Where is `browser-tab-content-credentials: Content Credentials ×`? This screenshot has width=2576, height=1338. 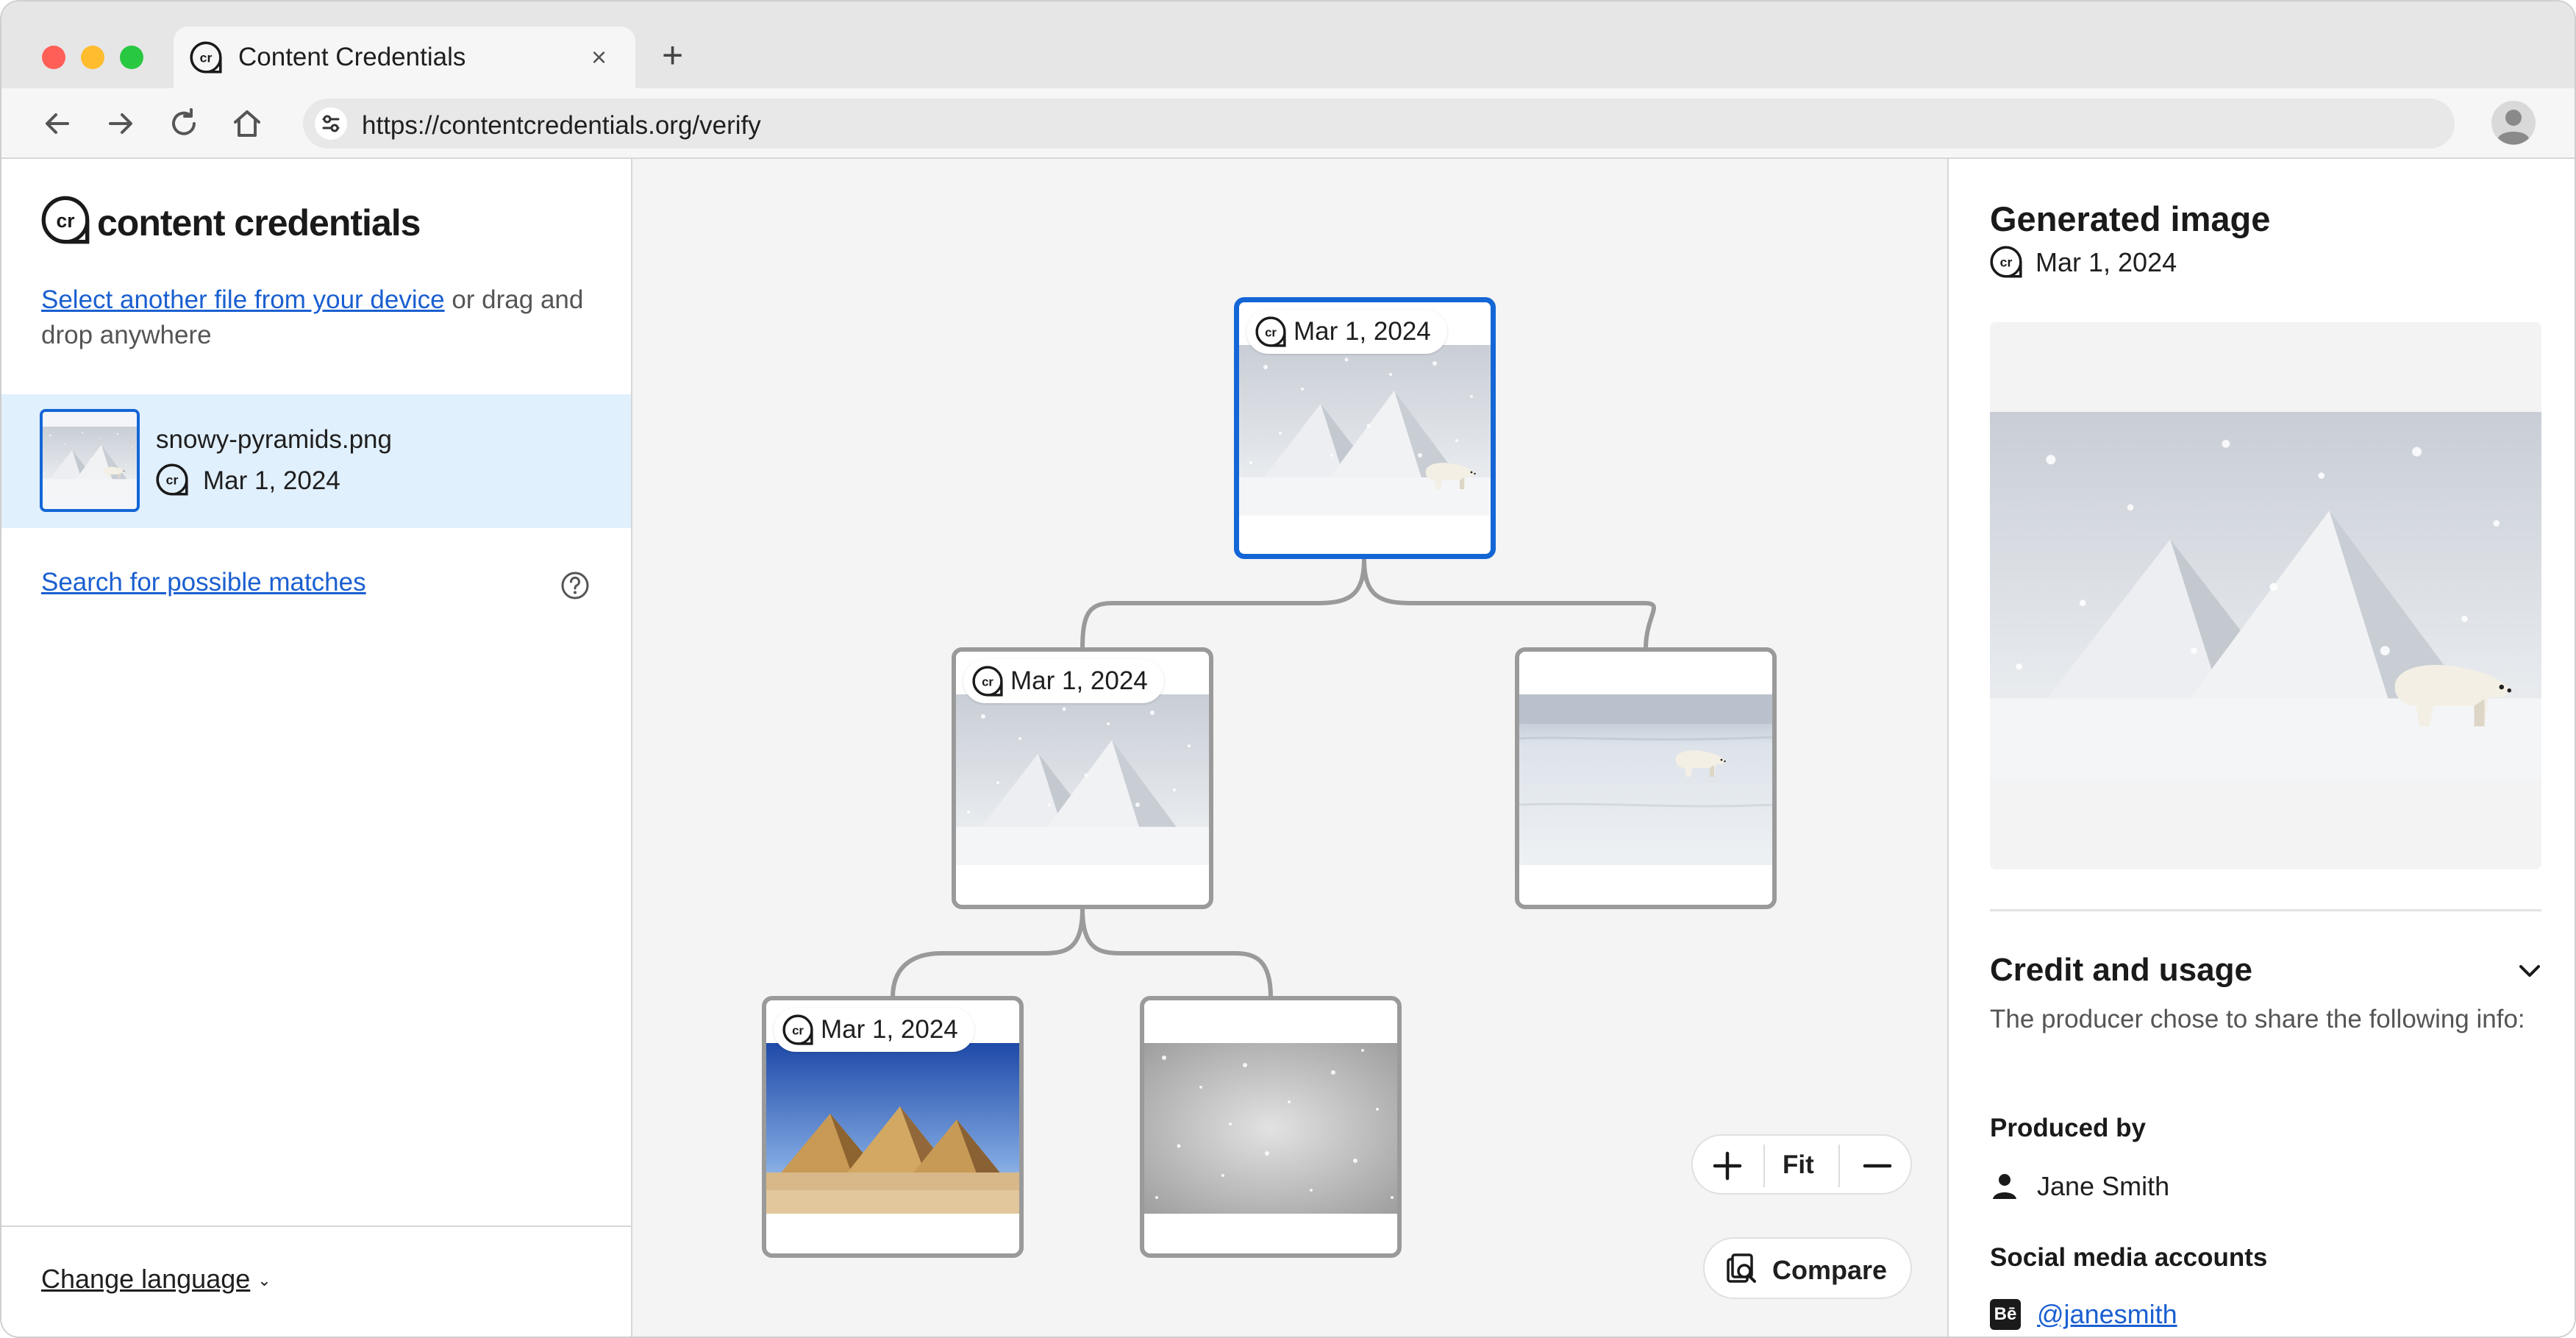
browser-tab-content-credentials: Content Credentials × is located at coordinates (405, 57).